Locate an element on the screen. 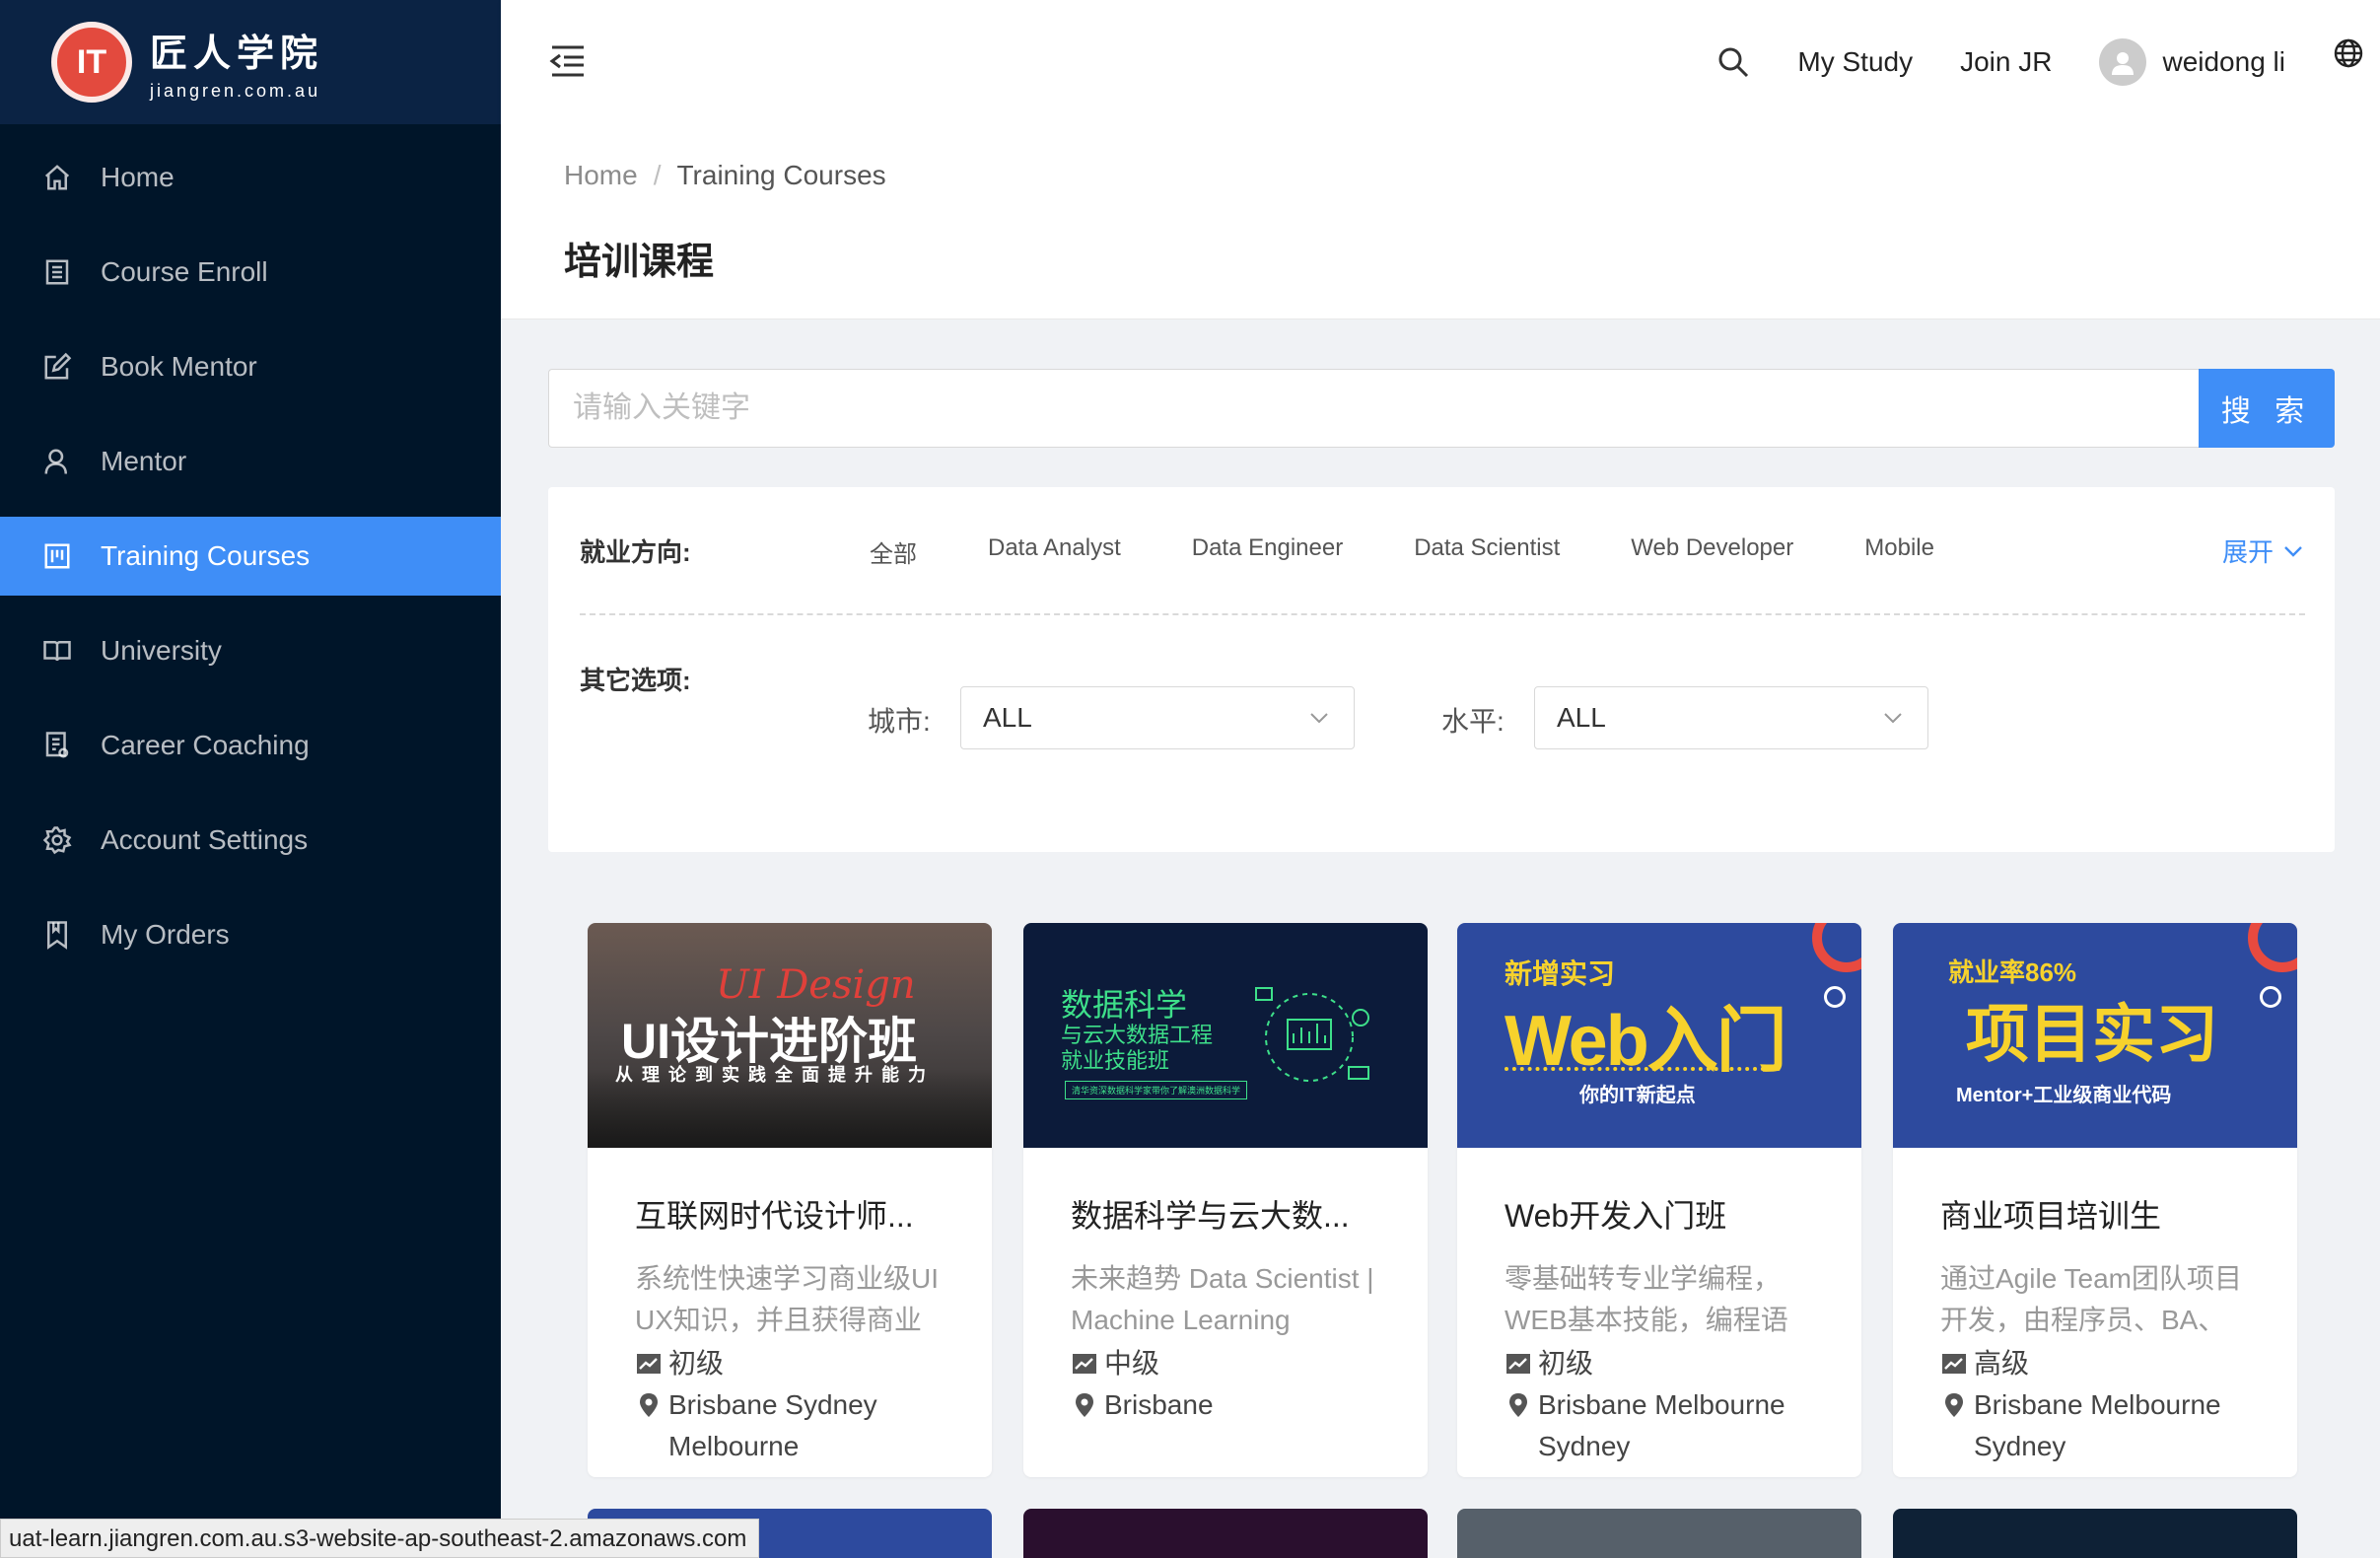  search-button: 搜 索 is located at coordinates (2267, 409).